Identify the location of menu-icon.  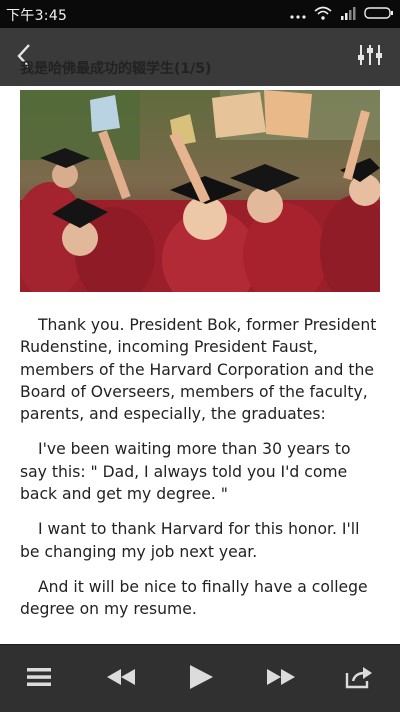
(39, 679).